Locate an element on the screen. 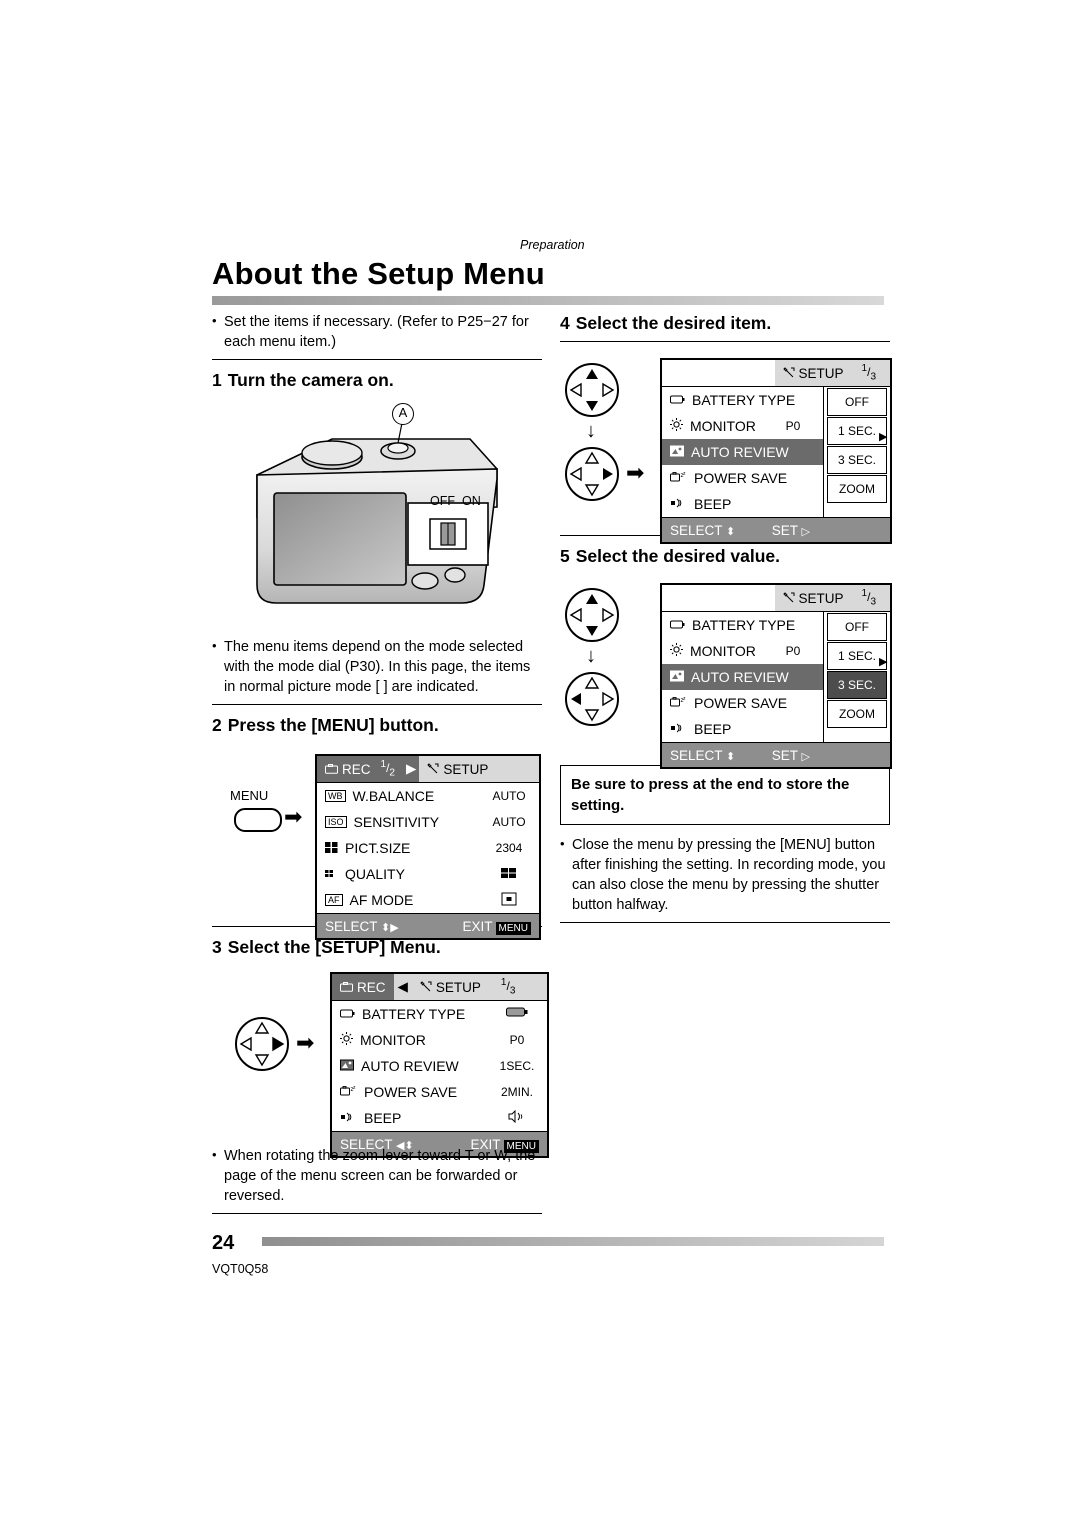 The width and height of the screenshot is (1080, 1526). title-rule is located at coordinates (548, 300).